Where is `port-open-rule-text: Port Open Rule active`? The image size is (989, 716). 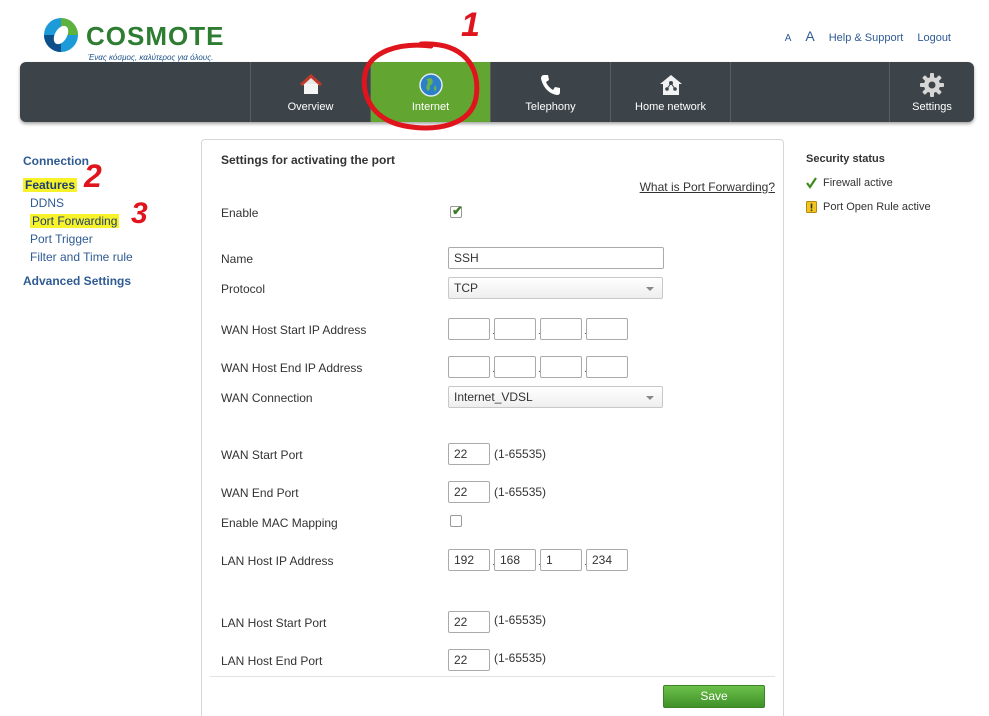
port-open-rule-text: Port Open Rule active is located at coordinates (877, 207).